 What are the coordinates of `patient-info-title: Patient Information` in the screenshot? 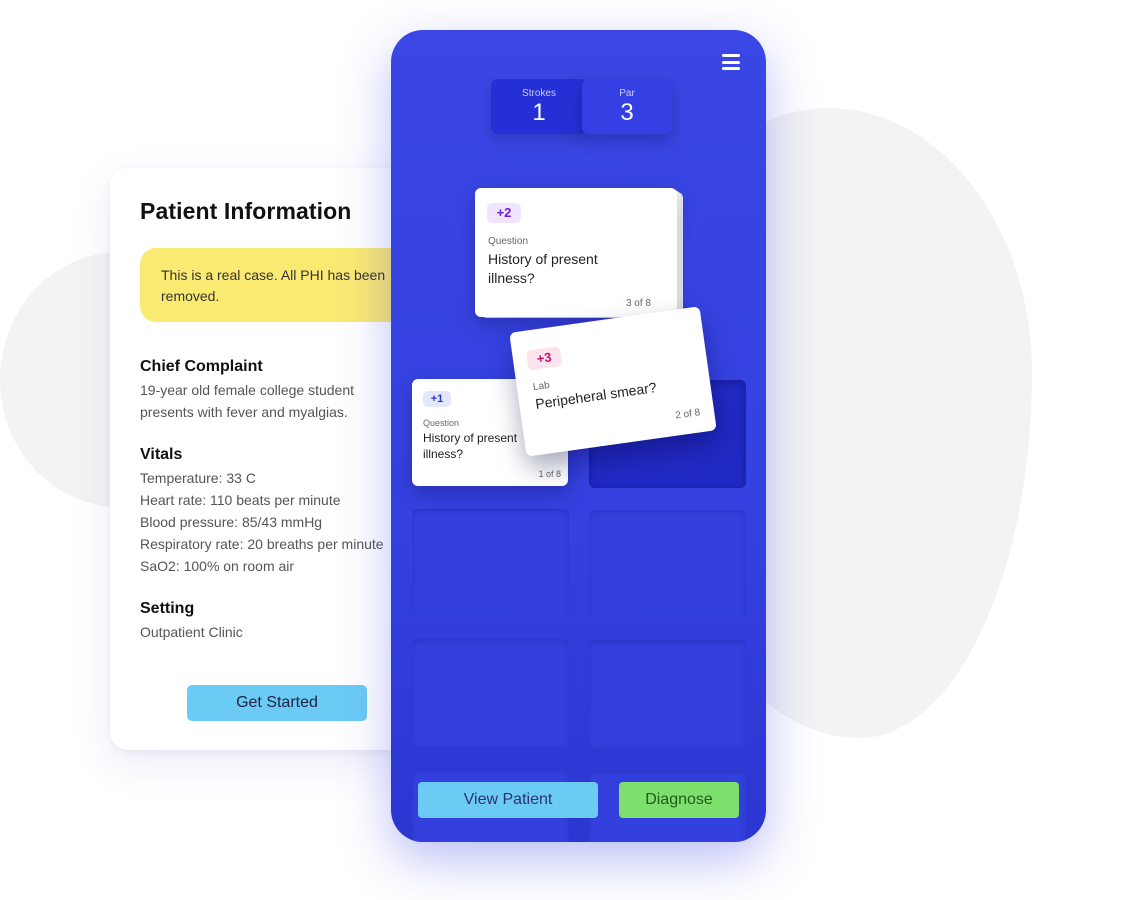 It's located at (246, 211).